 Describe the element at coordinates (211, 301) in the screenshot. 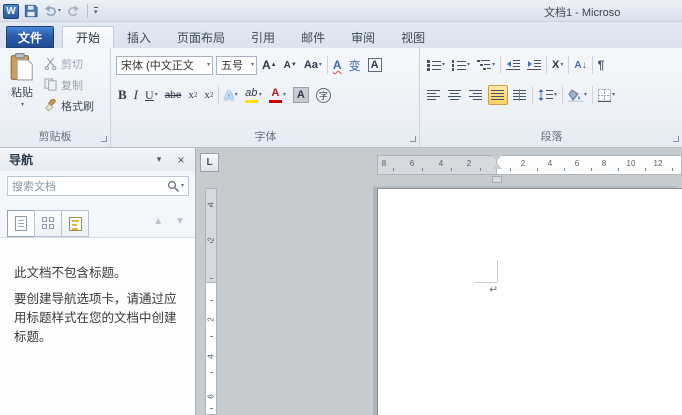

I see `vertical-ruler: 4 2 2 4 6` at that location.